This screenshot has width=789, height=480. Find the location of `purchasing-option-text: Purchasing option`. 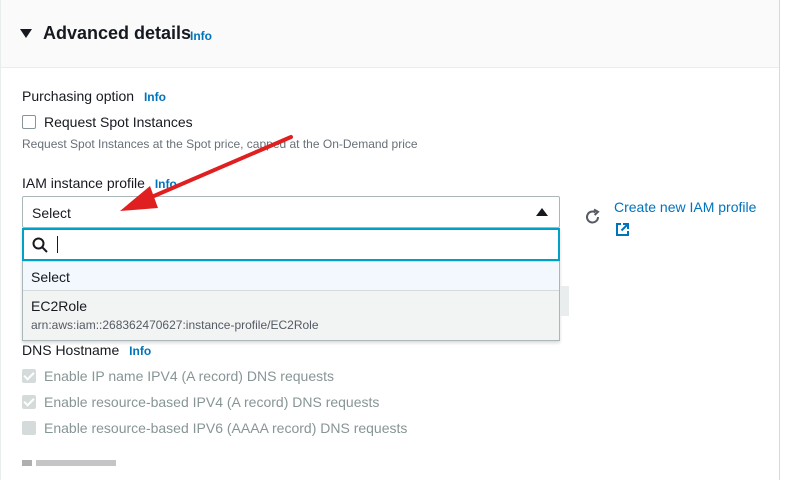

purchasing-option-text: Purchasing option is located at coordinates (78, 96).